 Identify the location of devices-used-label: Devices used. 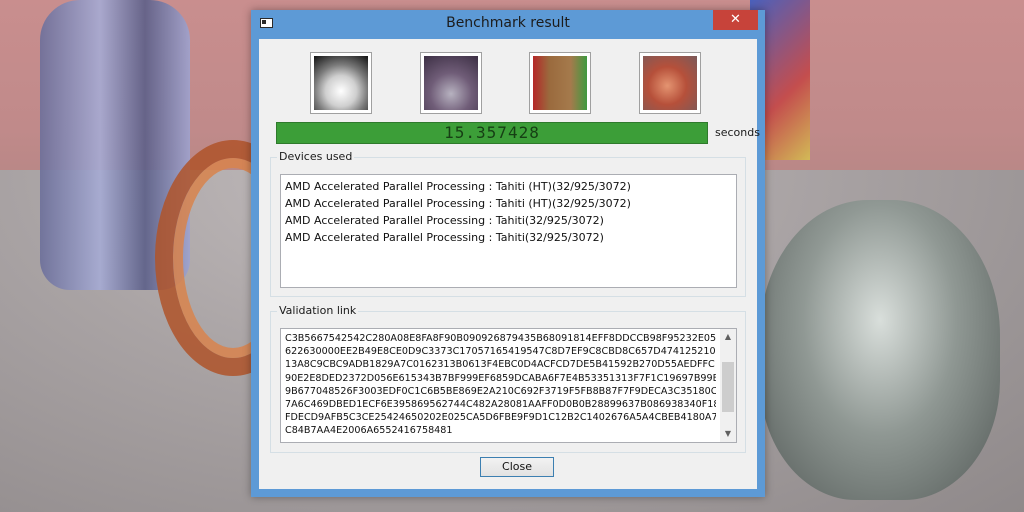
(316, 156).